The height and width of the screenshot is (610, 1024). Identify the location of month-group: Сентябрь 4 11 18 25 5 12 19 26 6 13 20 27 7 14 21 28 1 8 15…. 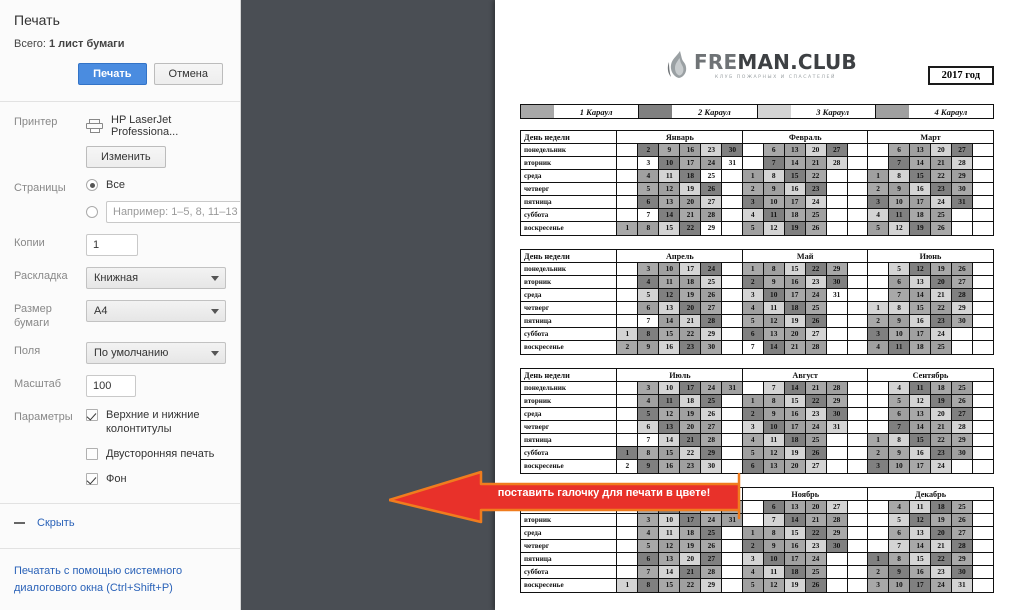
(930, 421).